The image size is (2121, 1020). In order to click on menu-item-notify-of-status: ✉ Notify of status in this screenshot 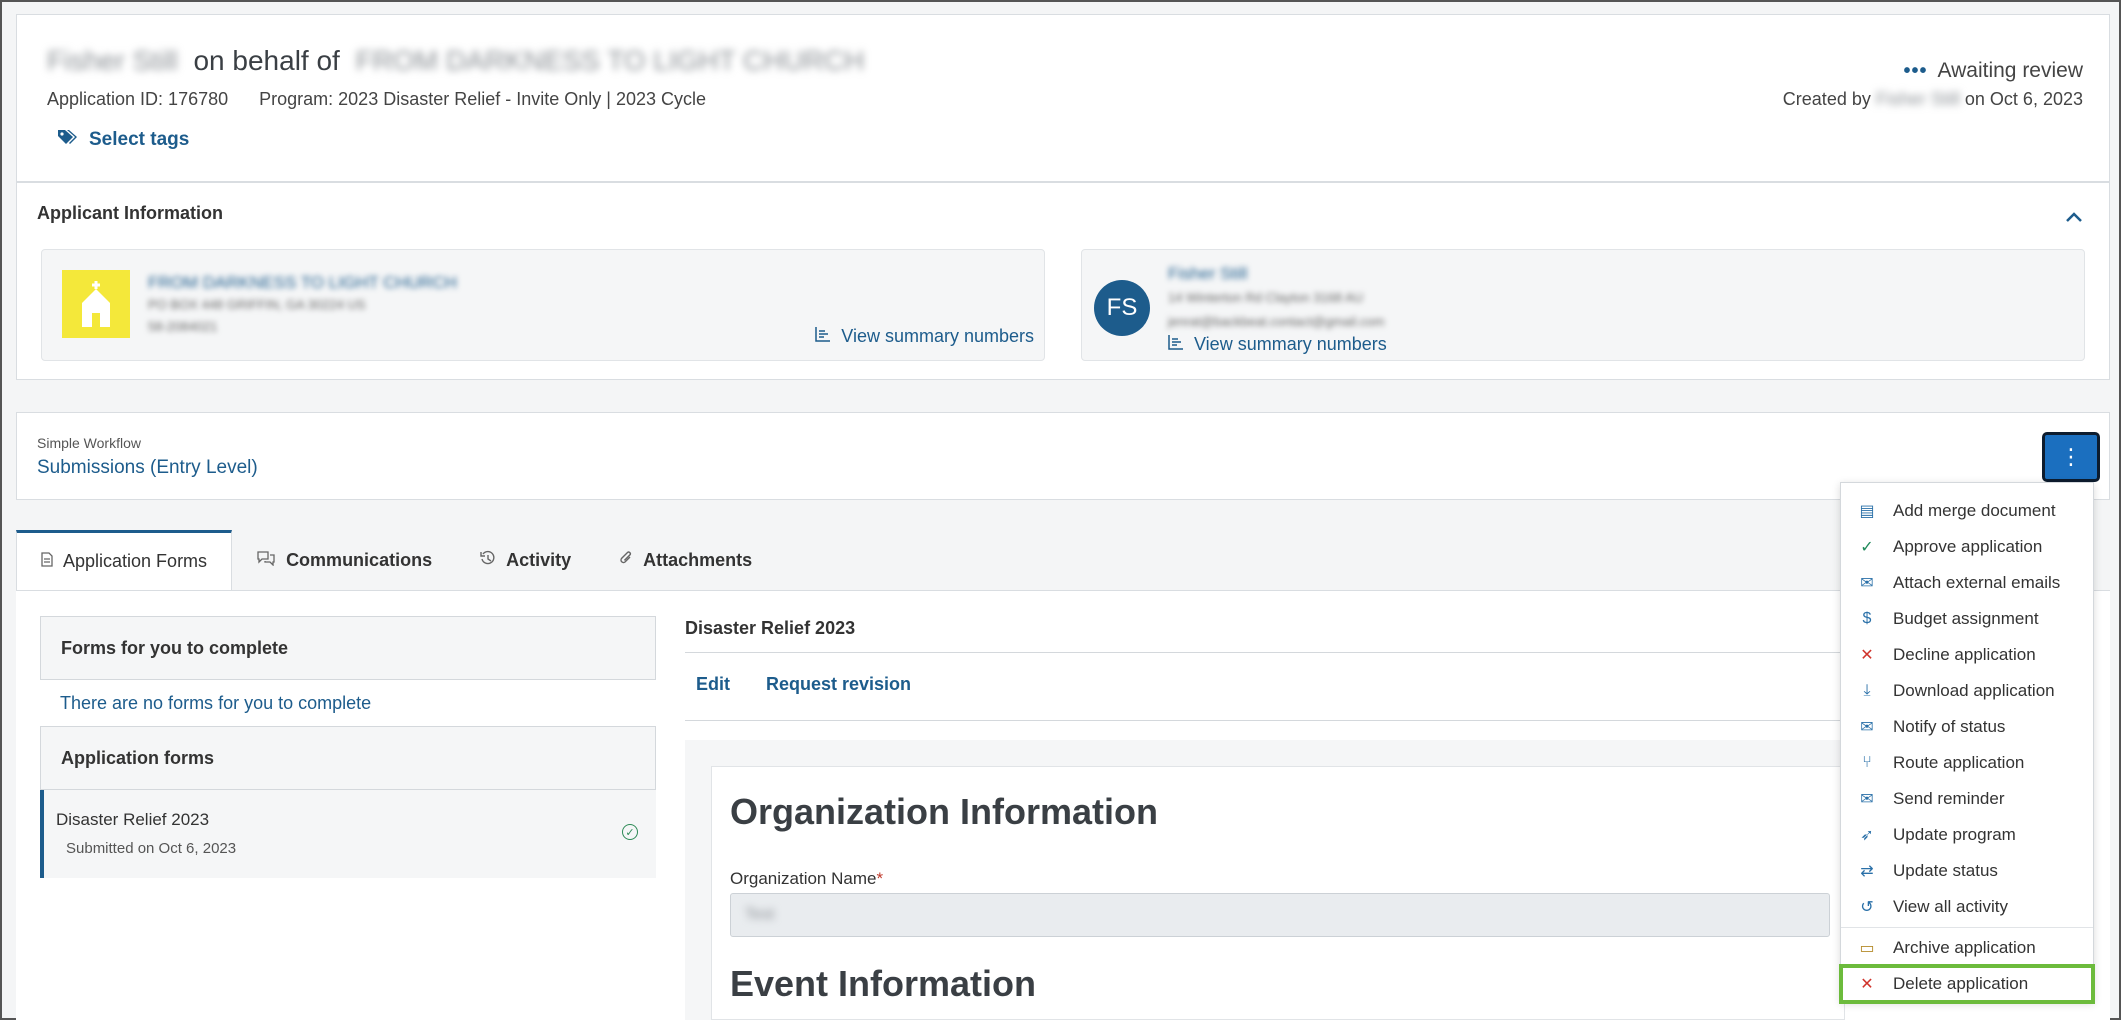, I will do `click(1967, 727)`.